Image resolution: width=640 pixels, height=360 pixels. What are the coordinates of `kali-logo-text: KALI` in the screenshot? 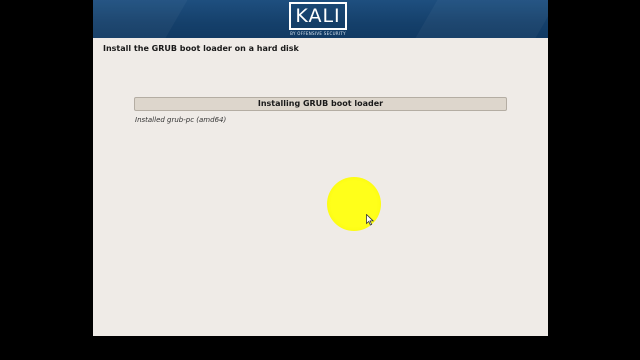 It's located at (318, 16).